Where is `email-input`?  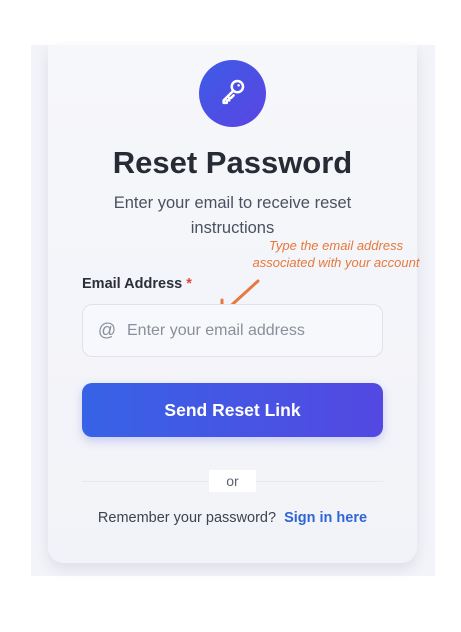 email-input is located at coordinates (249, 330).